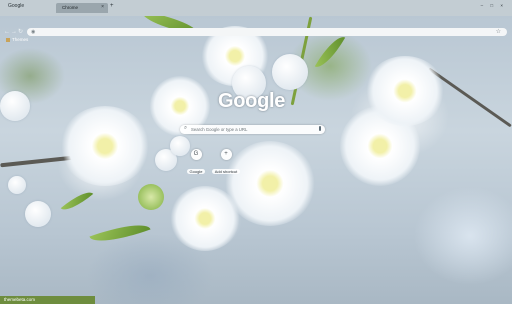  What do you see at coordinates (70, 7) in the screenshot?
I see `tab-label: Chrome` at bounding box center [70, 7].